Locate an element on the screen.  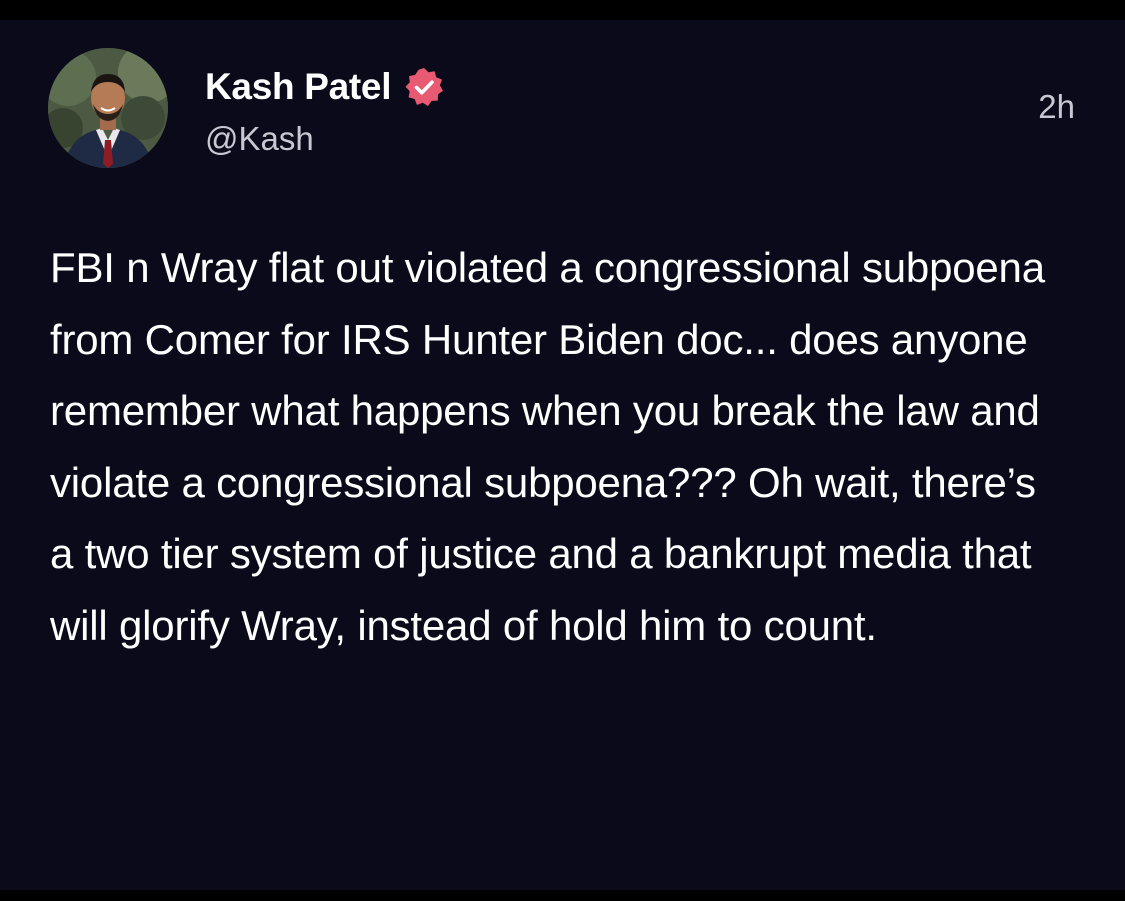
author-name-row: Kash Patel is located at coordinates (325, 87).